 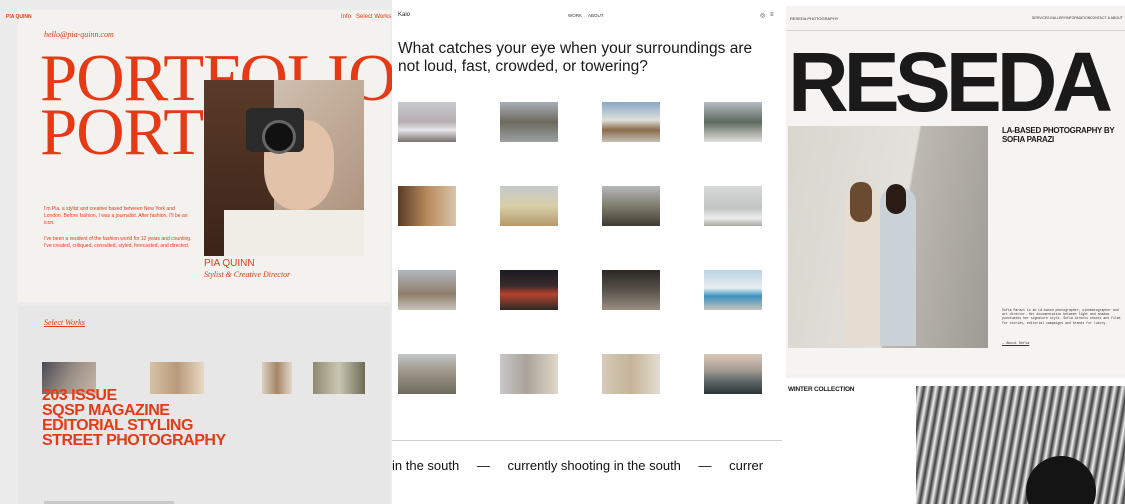 What do you see at coordinates (247, 274) in the screenshot?
I see `person-role: Stylist & Creative Director` at bounding box center [247, 274].